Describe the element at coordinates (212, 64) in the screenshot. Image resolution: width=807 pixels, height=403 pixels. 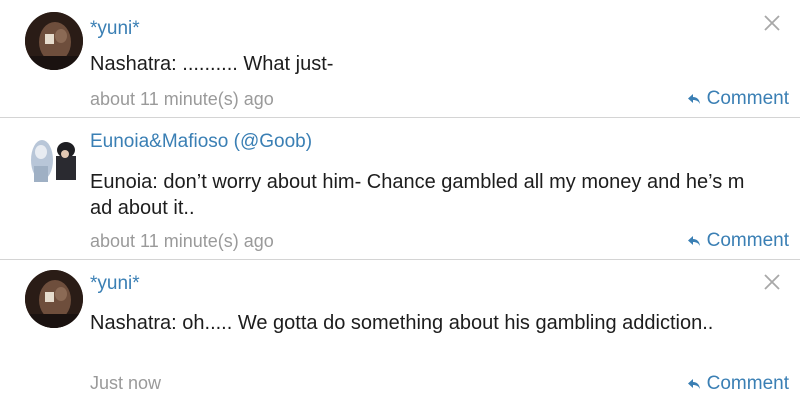
I see `comment-text: Nashatra: .......... What just-` at that location.